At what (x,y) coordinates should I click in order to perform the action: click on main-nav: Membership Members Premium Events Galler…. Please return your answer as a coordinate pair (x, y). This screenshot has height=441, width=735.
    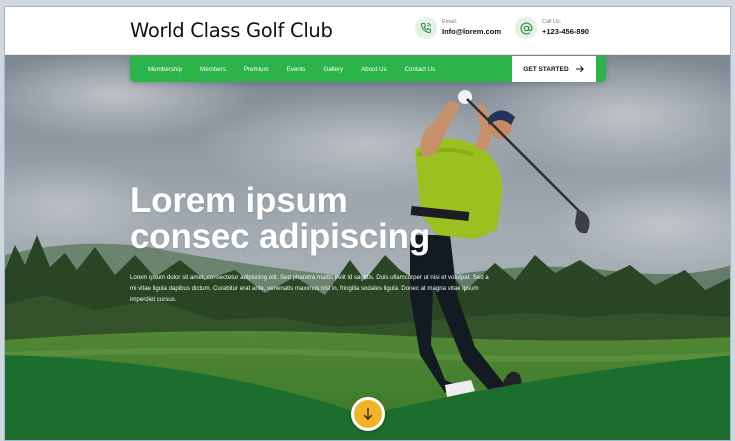
    Looking at the image, I should click on (368, 69).